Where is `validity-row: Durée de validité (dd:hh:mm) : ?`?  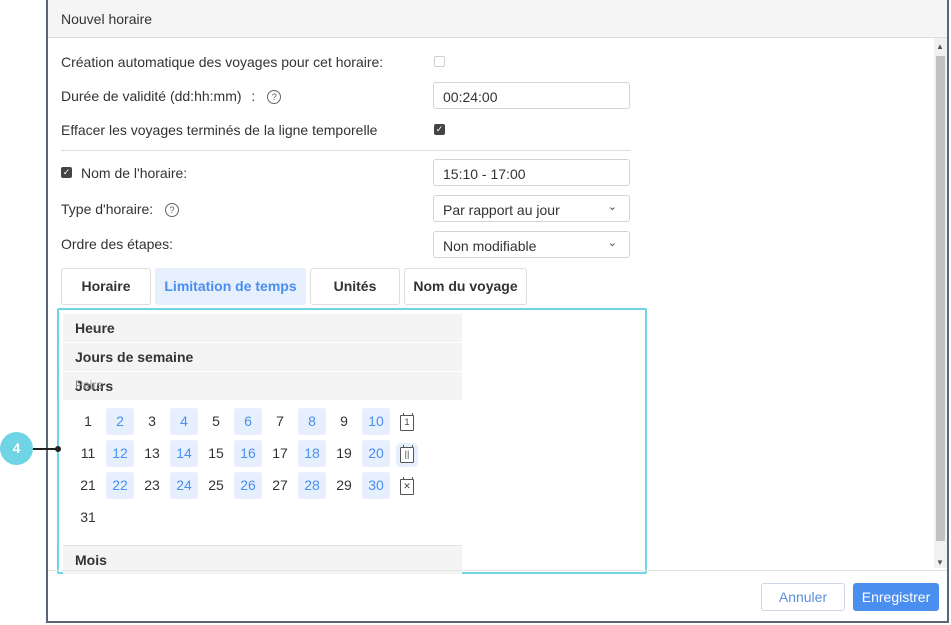
validity-row: Durée de validité (dd:hh:mm) : ? is located at coordinates (171, 96).